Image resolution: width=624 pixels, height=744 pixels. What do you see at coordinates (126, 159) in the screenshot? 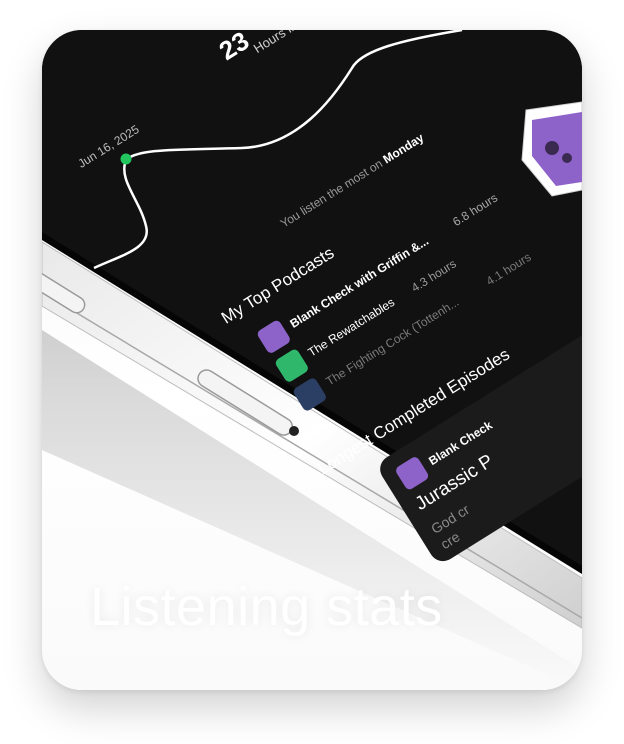
I see `curve-marker` at bounding box center [126, 159].